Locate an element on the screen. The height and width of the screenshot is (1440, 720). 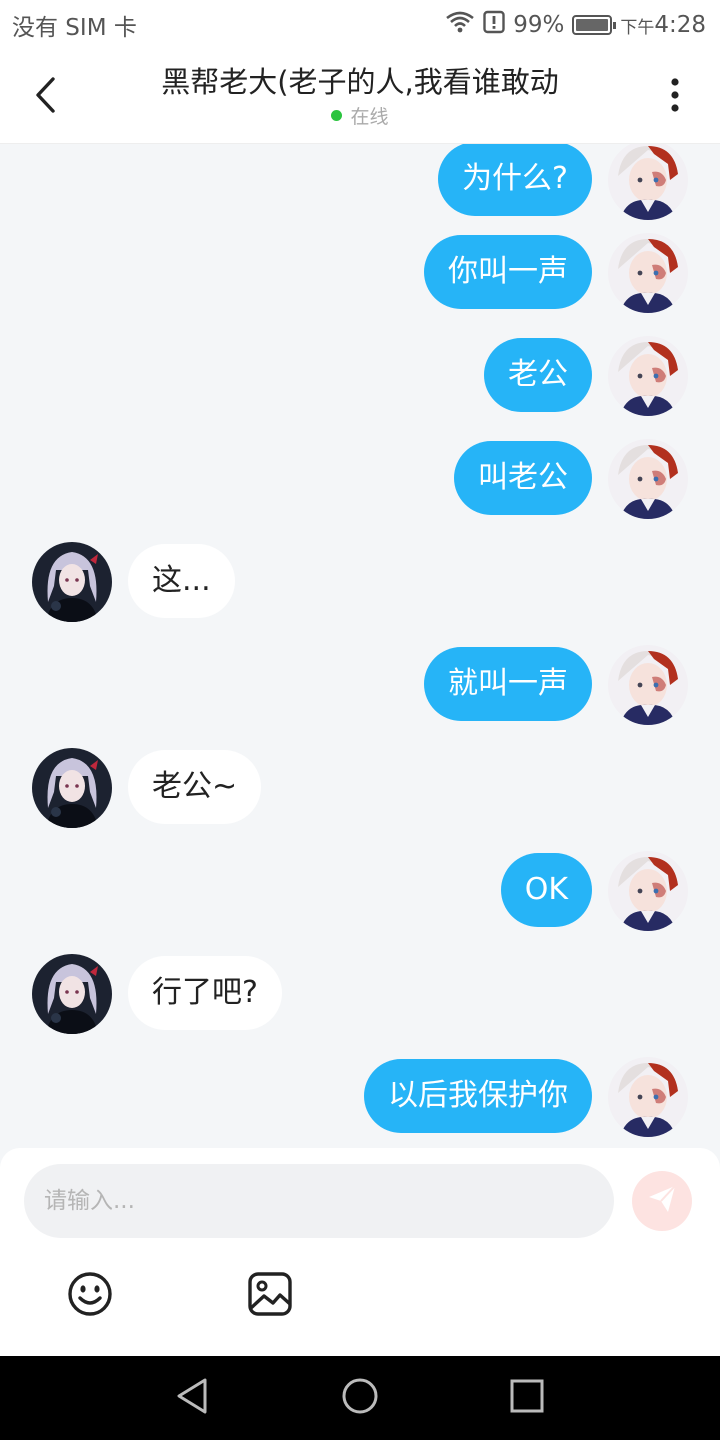
circle-home-icon is located at coordinates (360, 1398).